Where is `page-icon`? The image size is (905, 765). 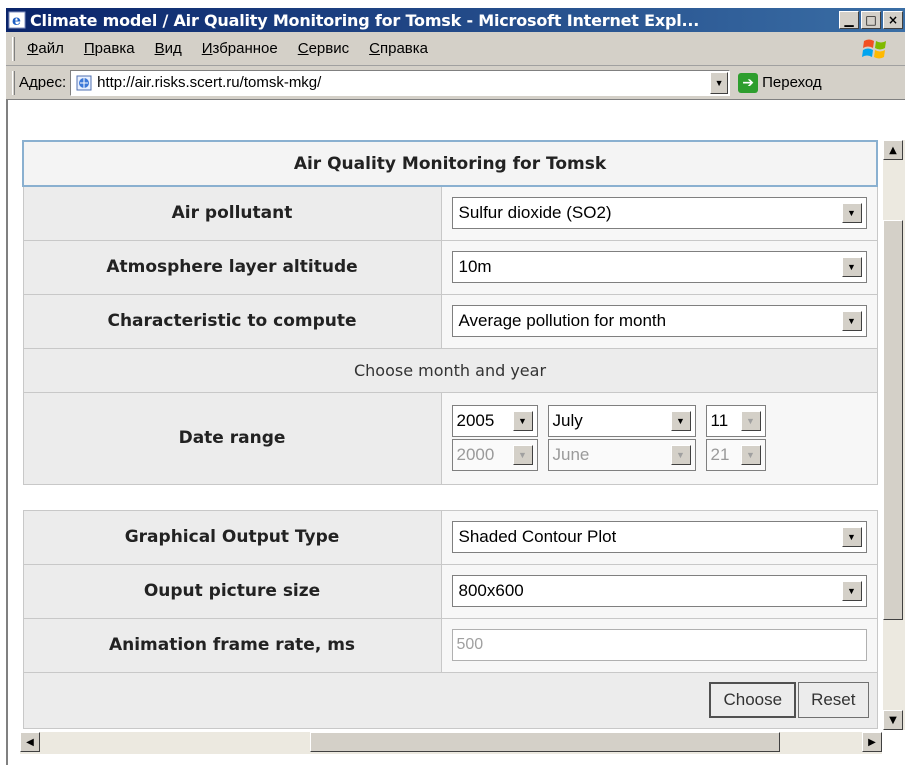
page-icon is located at coordinates (84, 83).